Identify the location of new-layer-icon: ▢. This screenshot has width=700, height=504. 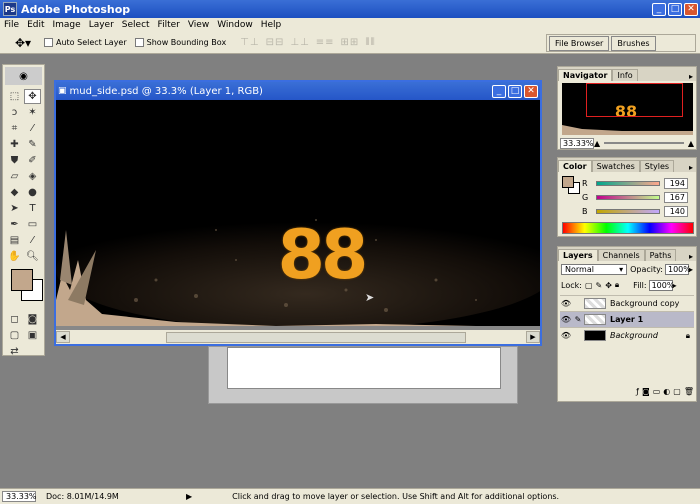
(677, 393).